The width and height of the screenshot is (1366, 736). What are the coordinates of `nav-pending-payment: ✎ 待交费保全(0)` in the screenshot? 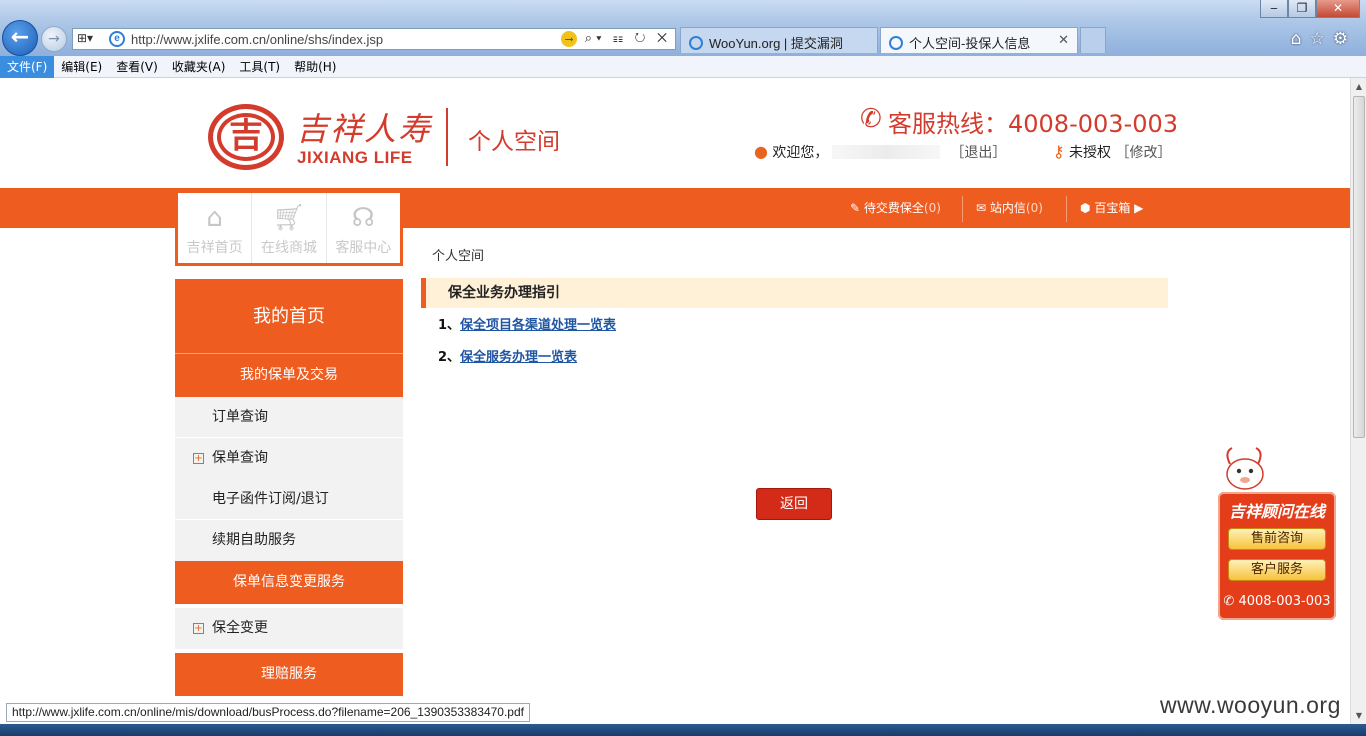 It's located at (895, 209).